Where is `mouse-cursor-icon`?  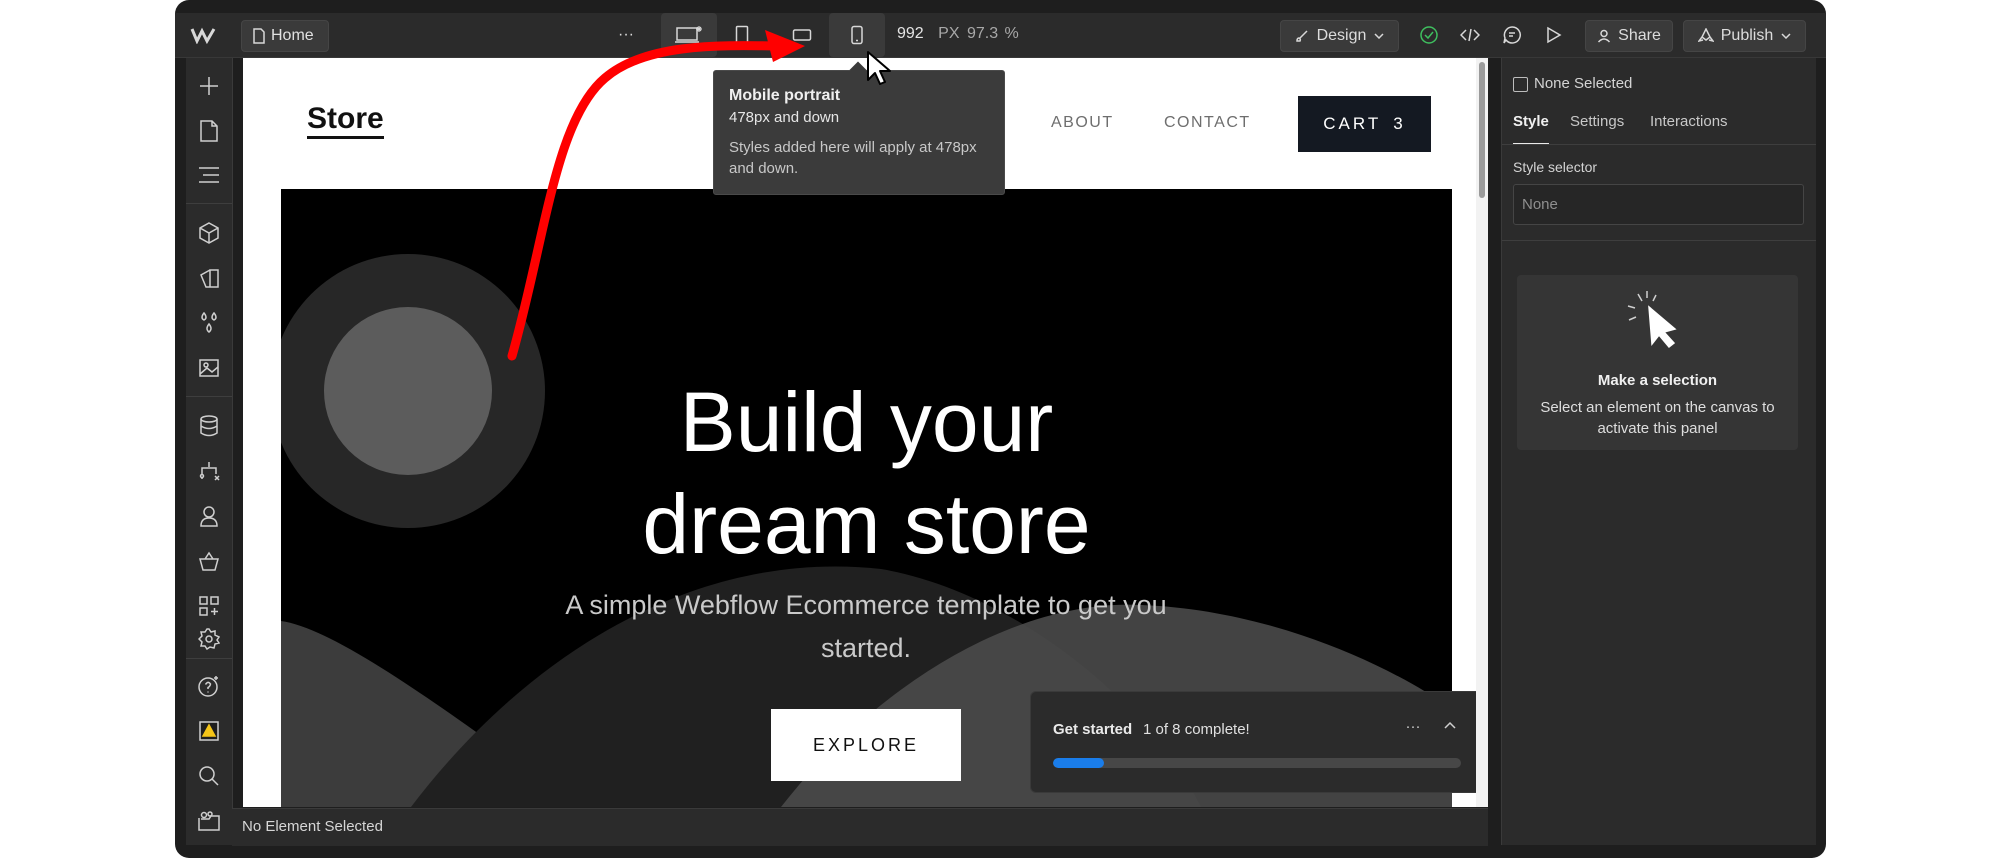
mouse-cursor-icon is located at coordinates (879, 68).